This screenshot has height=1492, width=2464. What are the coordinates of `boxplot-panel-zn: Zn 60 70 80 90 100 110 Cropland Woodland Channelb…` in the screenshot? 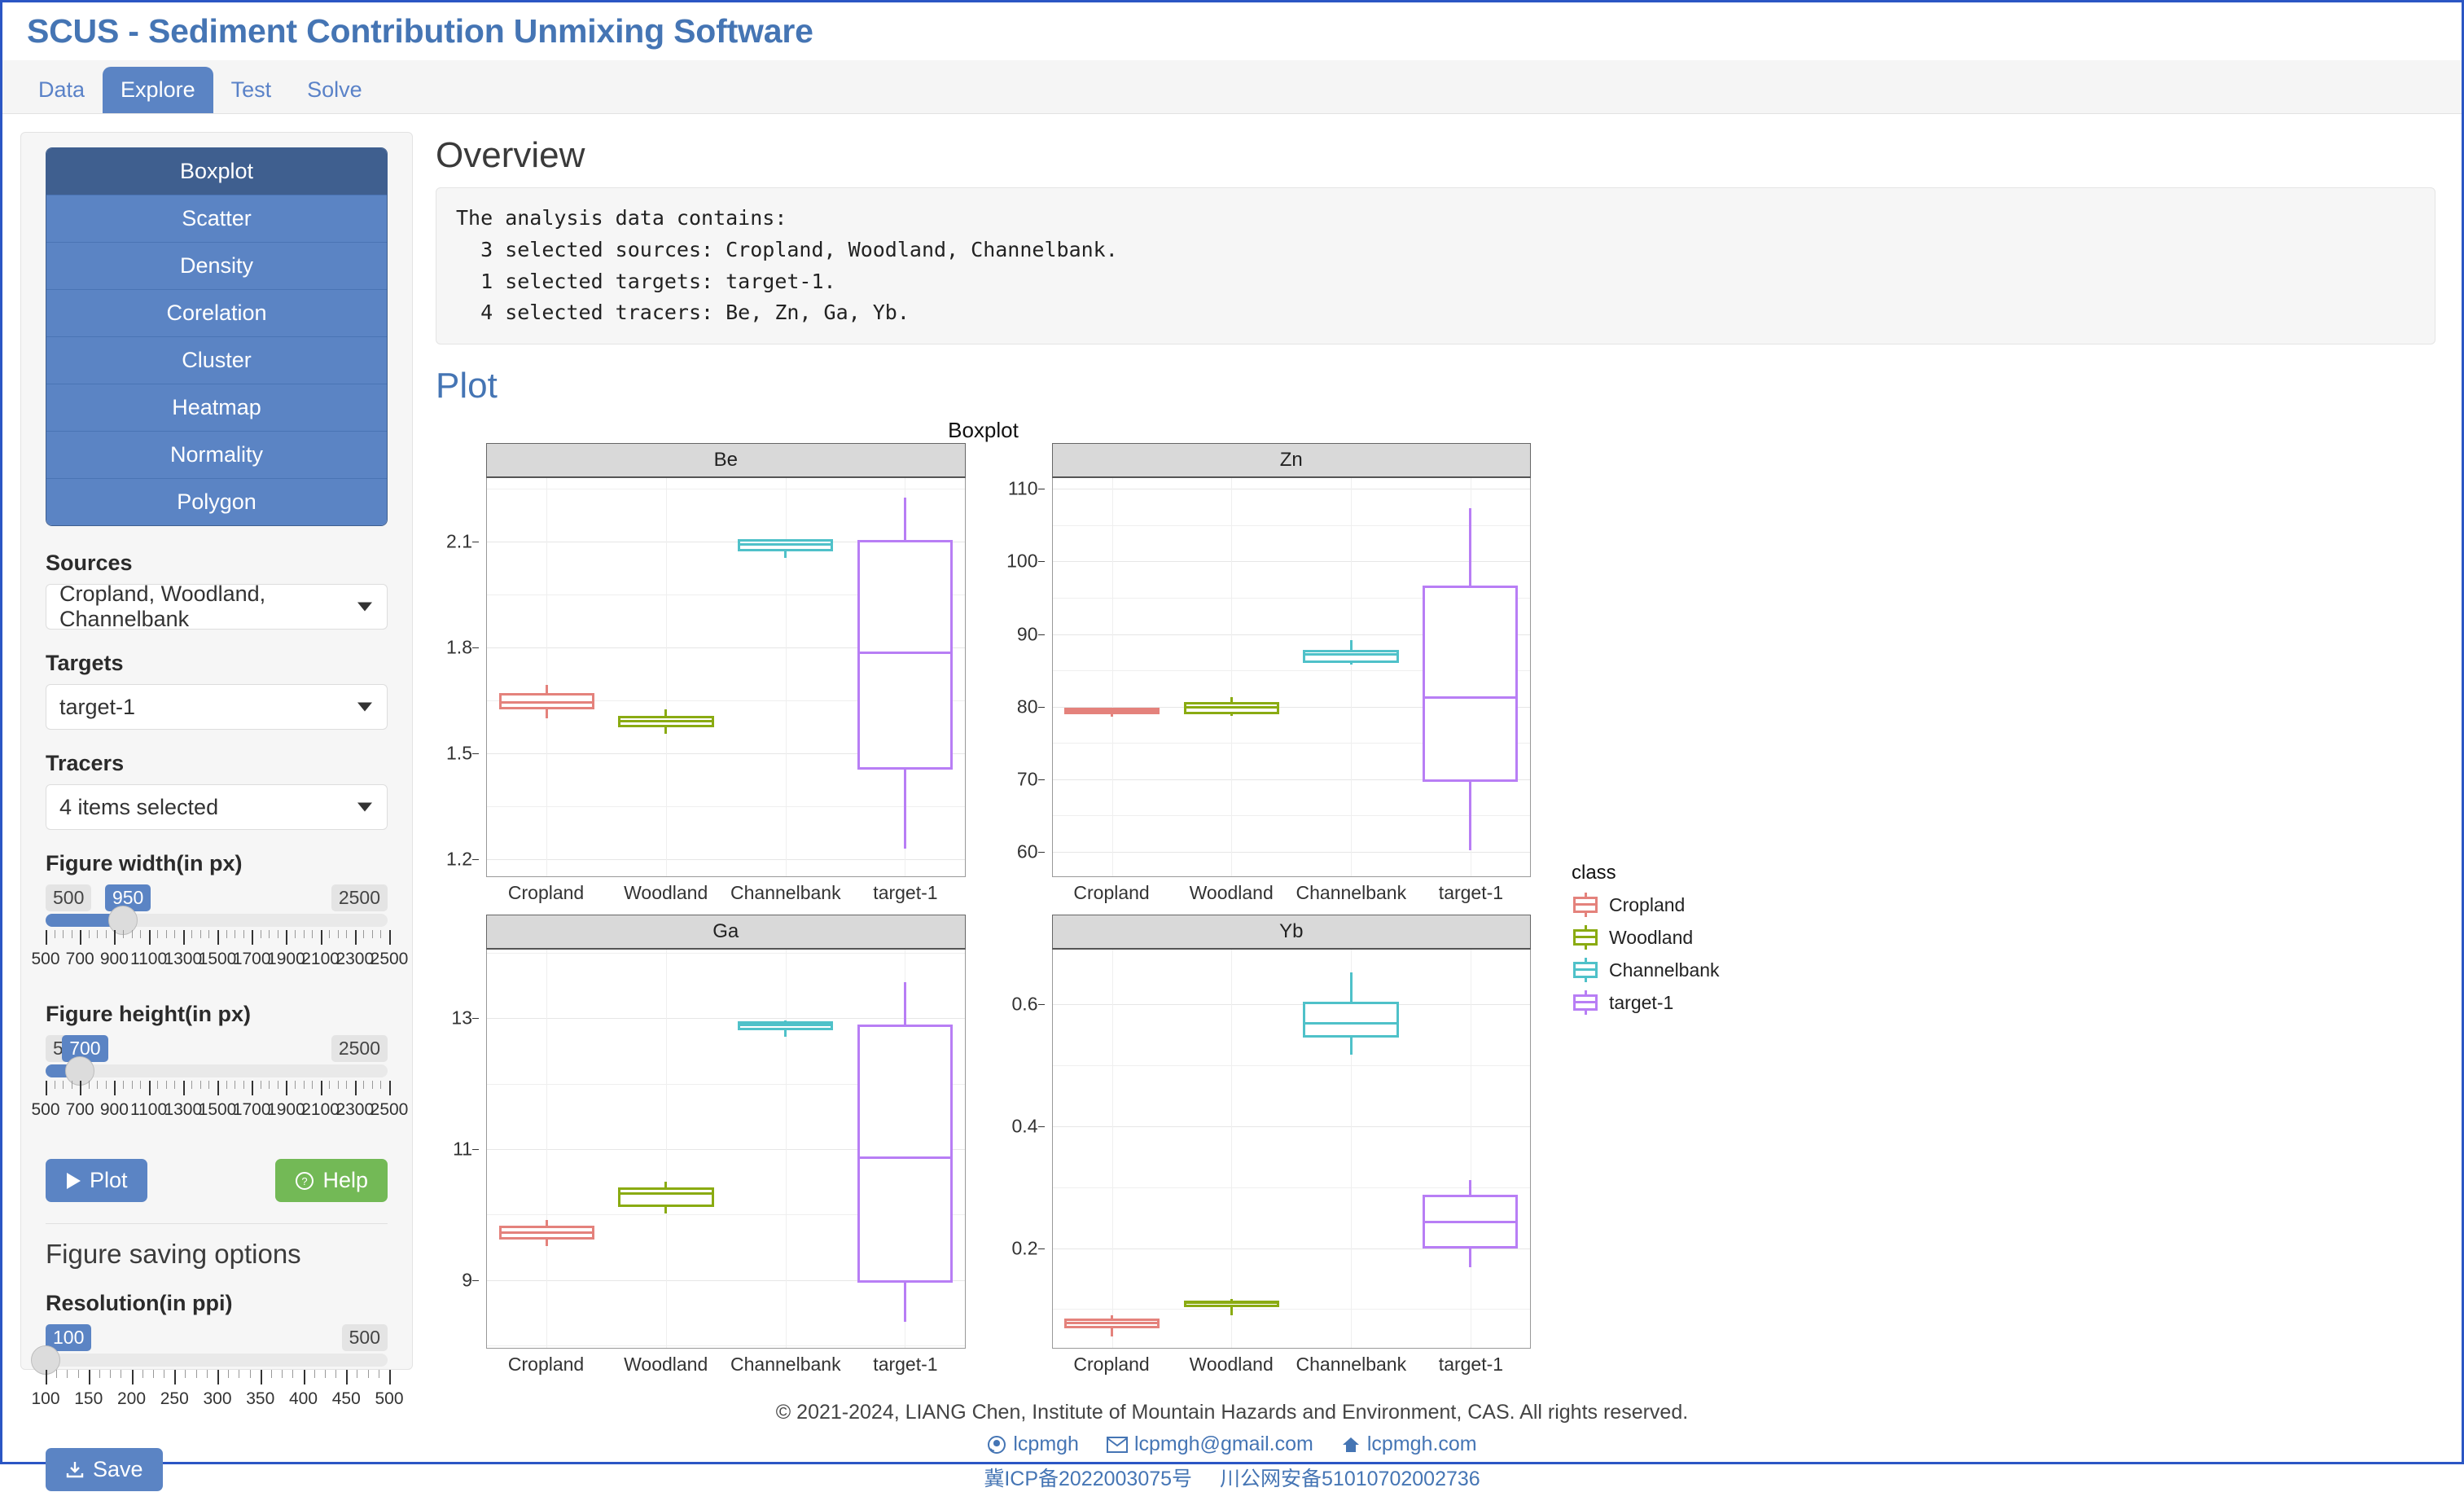 It's located at (1267, 674).